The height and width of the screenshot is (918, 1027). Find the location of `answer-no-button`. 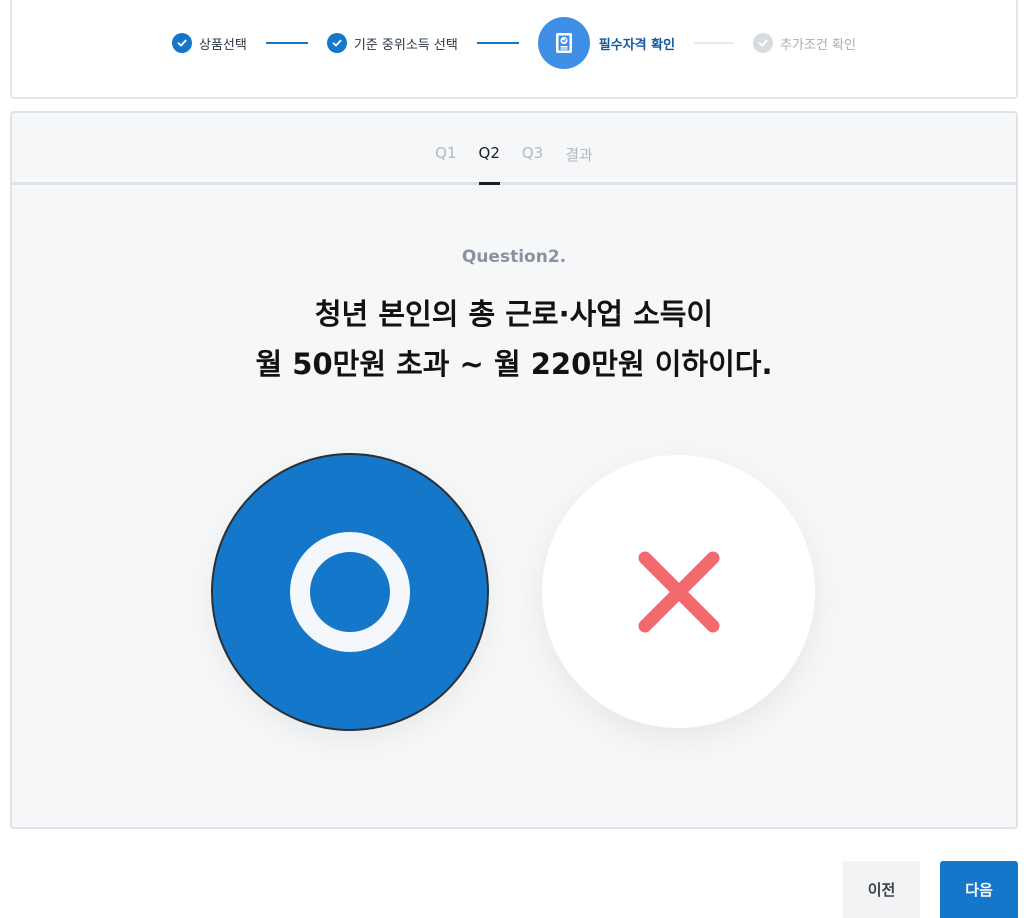

answer-no-button is located at coordinates (678, 591).